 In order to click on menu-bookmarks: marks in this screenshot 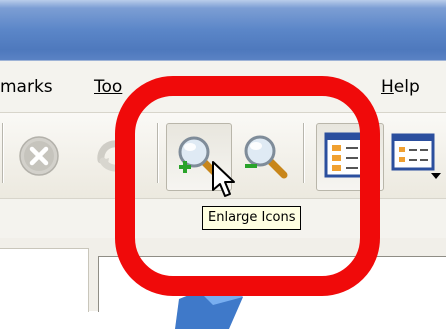, I will do `click(26, 87)`.